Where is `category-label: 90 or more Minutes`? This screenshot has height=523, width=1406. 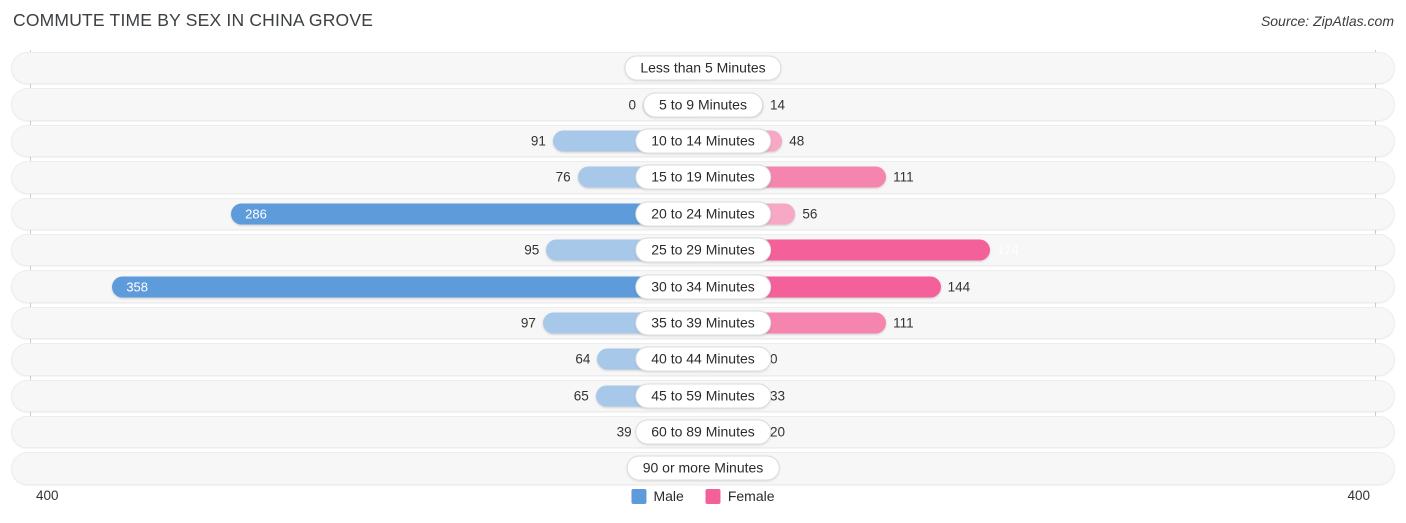
category-label: 90 or more Minutes is located at coordinates (703, 468).